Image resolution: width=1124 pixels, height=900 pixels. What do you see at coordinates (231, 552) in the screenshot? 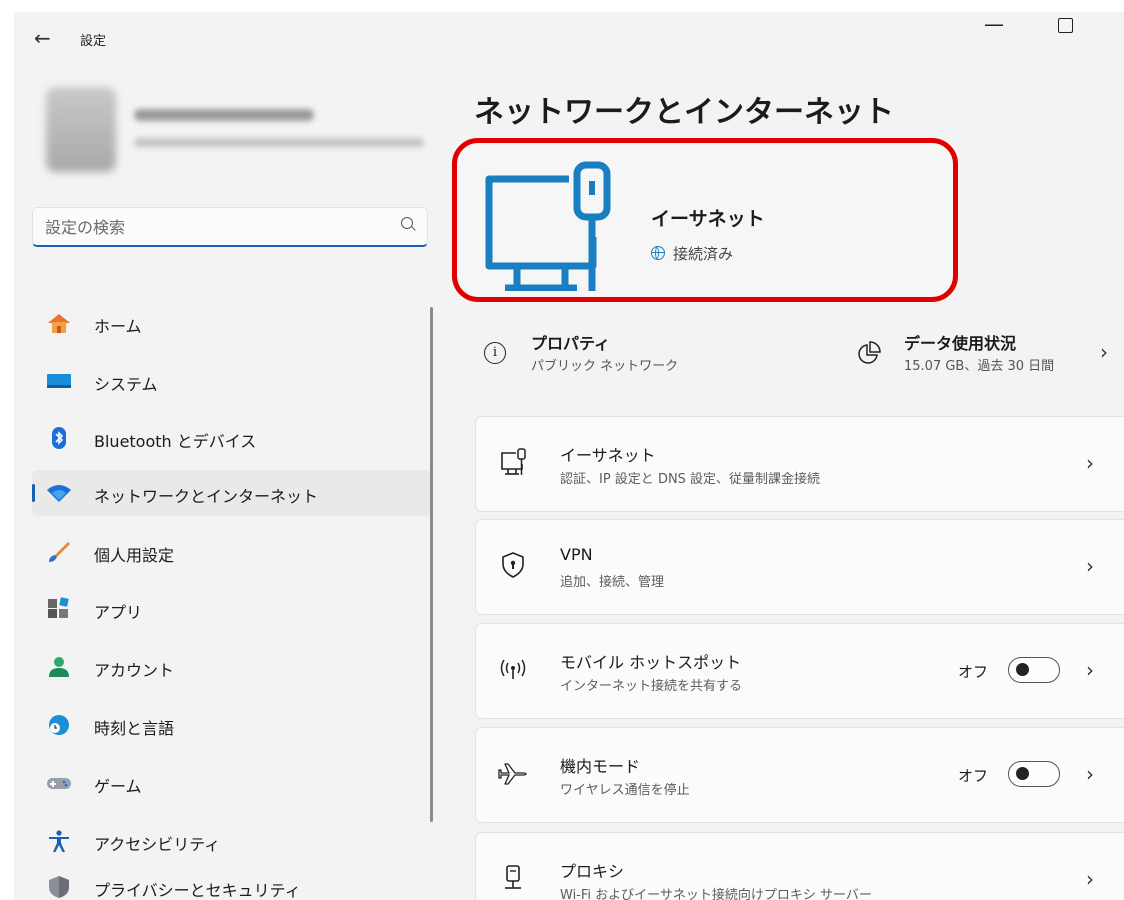
I see `sidebar-item-personalization: 個人用設定` at bounding box center [231, 552].